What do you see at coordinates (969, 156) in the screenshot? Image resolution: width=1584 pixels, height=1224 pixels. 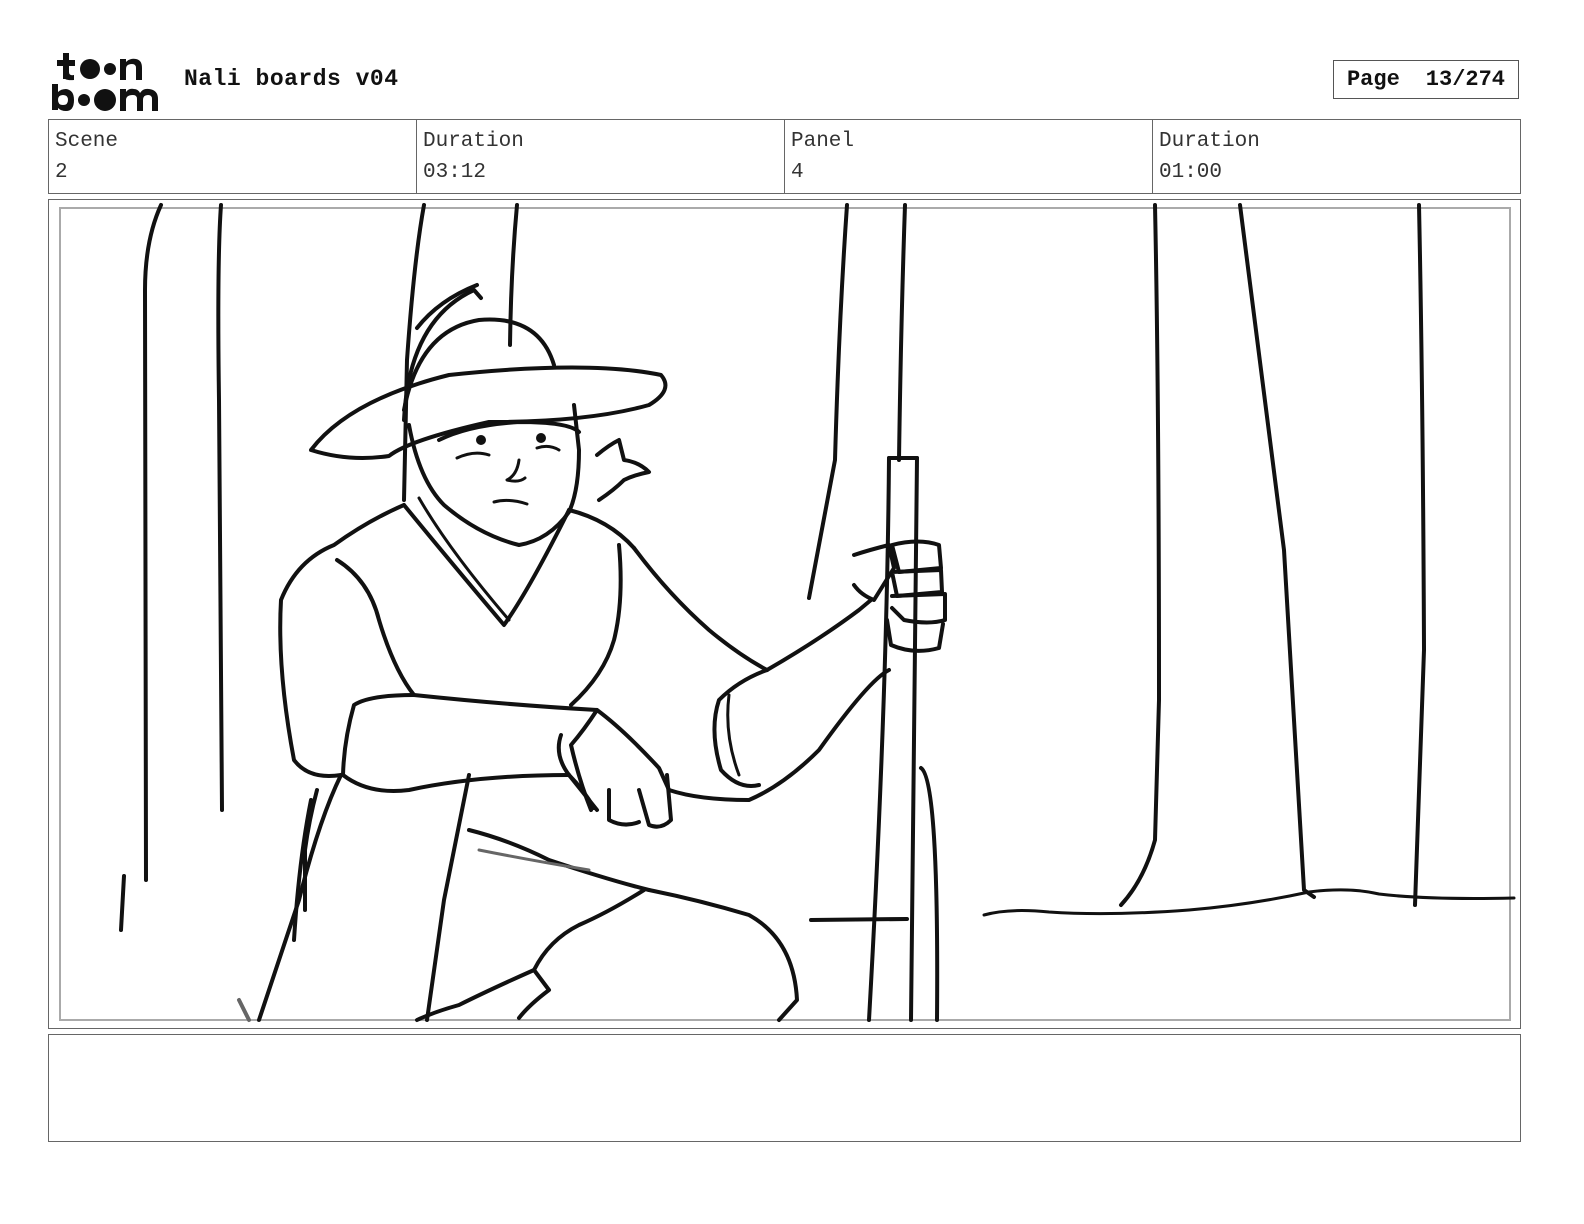 I see `panel-cell: Panel 4` at bounding box center [969, 156].